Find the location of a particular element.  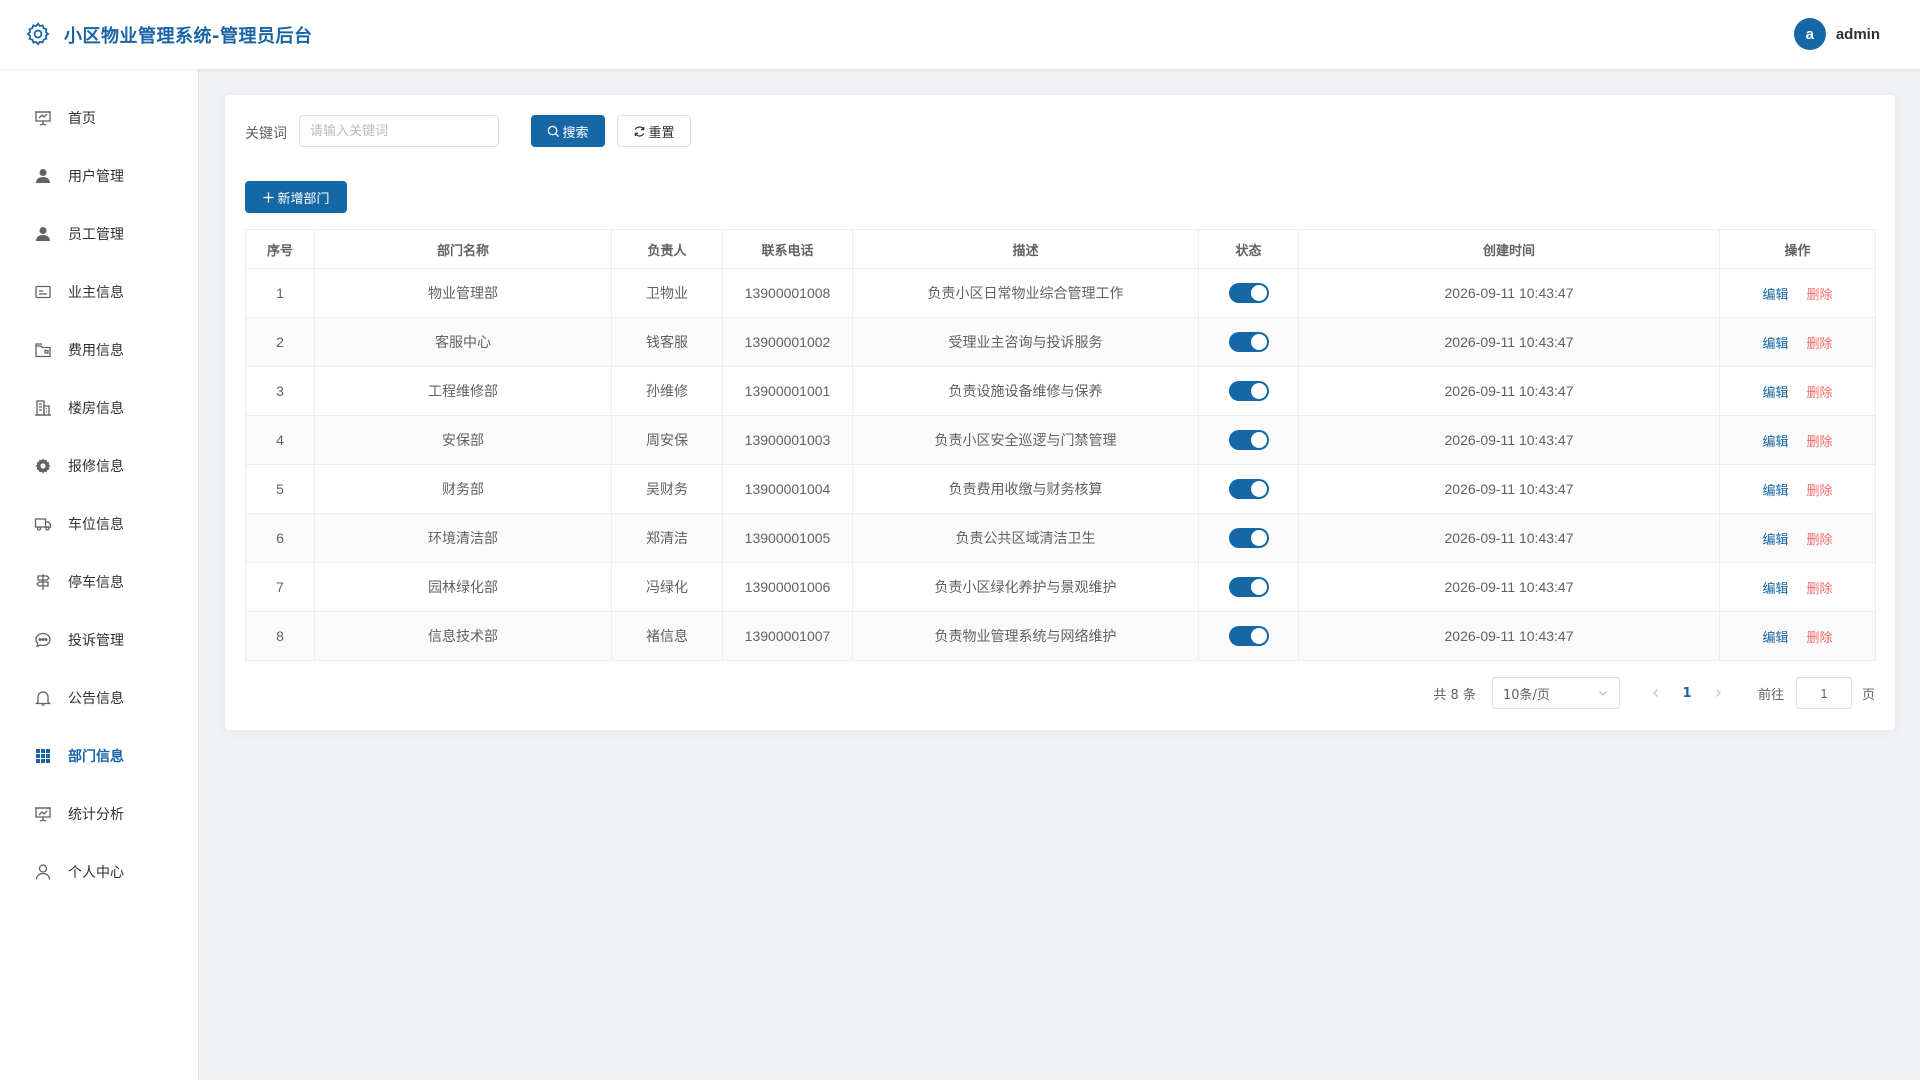

cell-manager: 钱客服 is located at coordinates (667, 342).